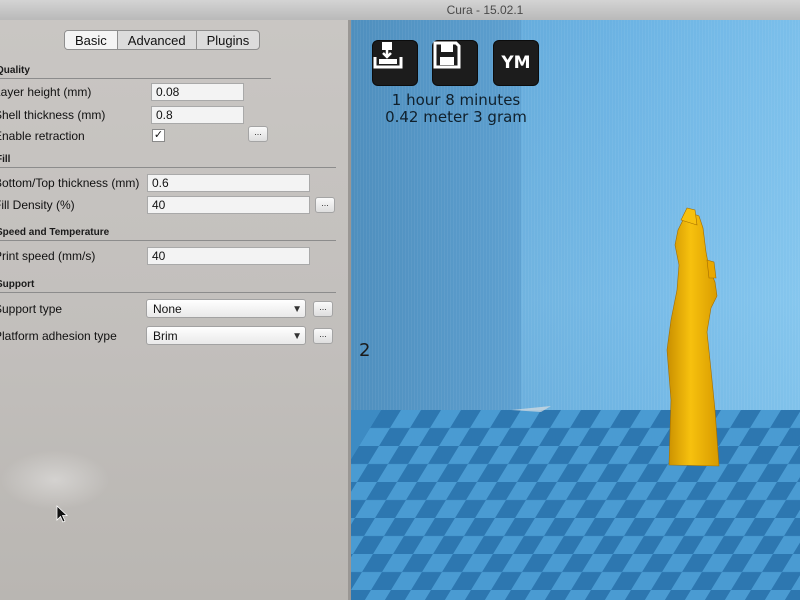 This screenshot has width=800, height=600. Describe the element at coordinates (48, 256) in the screenshot. I see `print-speed-label: Print speed (mm/s)` at that location.